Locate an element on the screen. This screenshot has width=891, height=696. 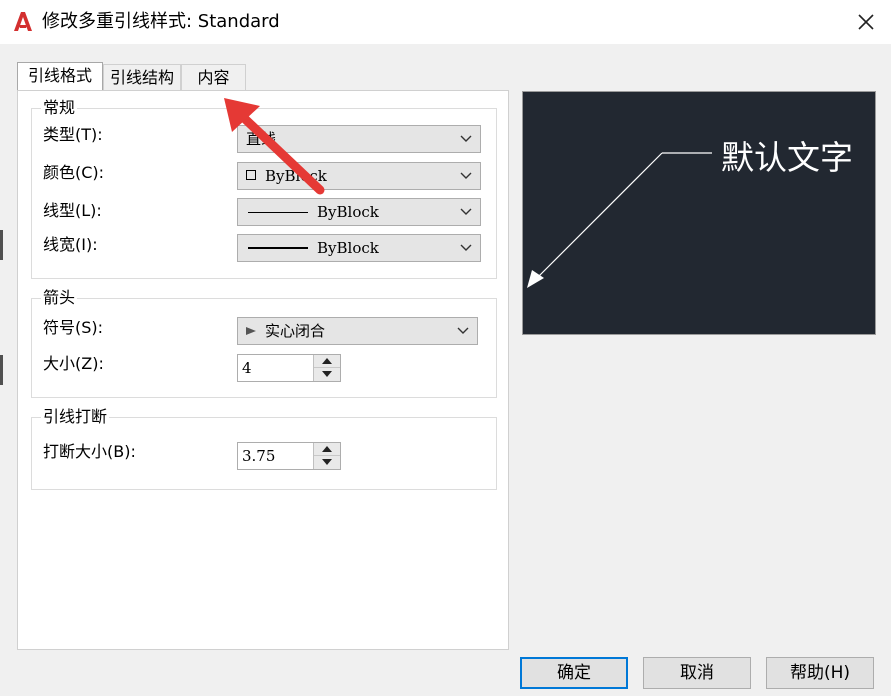
leader-line-preview is located at coordinates (619, 220).